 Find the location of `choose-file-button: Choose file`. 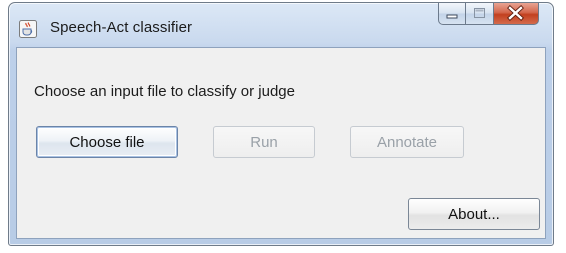

choose-file-button: Choose file is located at coordinates (107, 142).